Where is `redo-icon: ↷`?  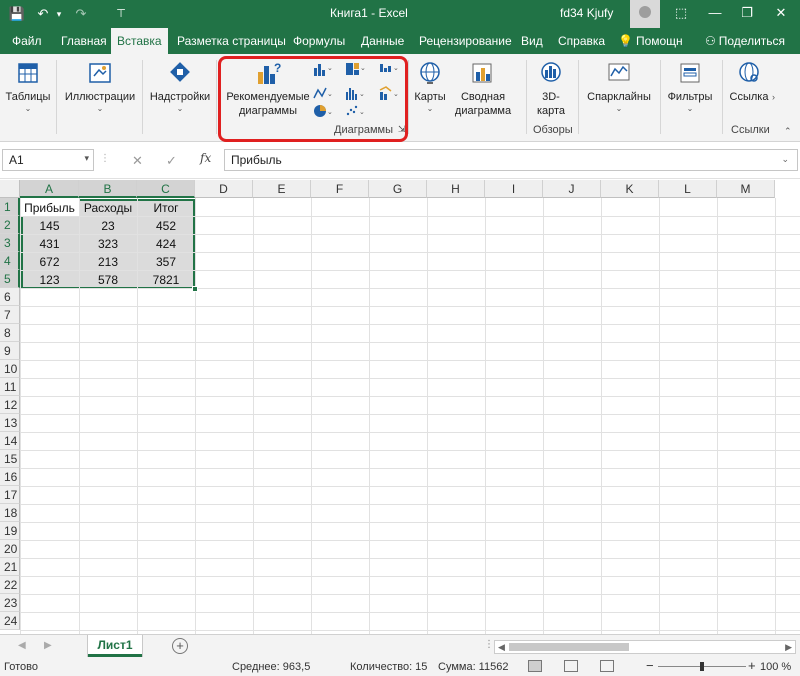
redo-icon: ↷ is located at coordinates (81, 14).